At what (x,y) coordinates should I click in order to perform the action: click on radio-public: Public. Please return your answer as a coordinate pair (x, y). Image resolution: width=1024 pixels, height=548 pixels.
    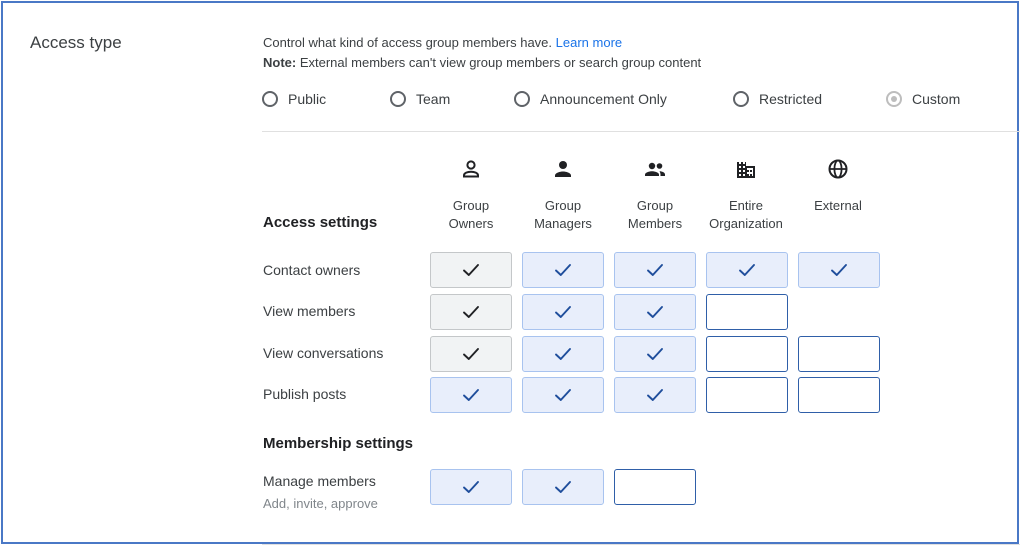
    Looking at the image, I should click on (294, 99).